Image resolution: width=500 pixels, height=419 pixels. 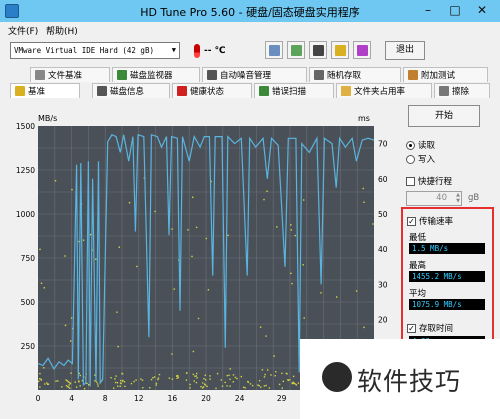 What do you see at coordinates (156, 74) in the screenshot?
I see `tab-disk-monitor: 磁盘监视器` at bounding box center [156, 74].